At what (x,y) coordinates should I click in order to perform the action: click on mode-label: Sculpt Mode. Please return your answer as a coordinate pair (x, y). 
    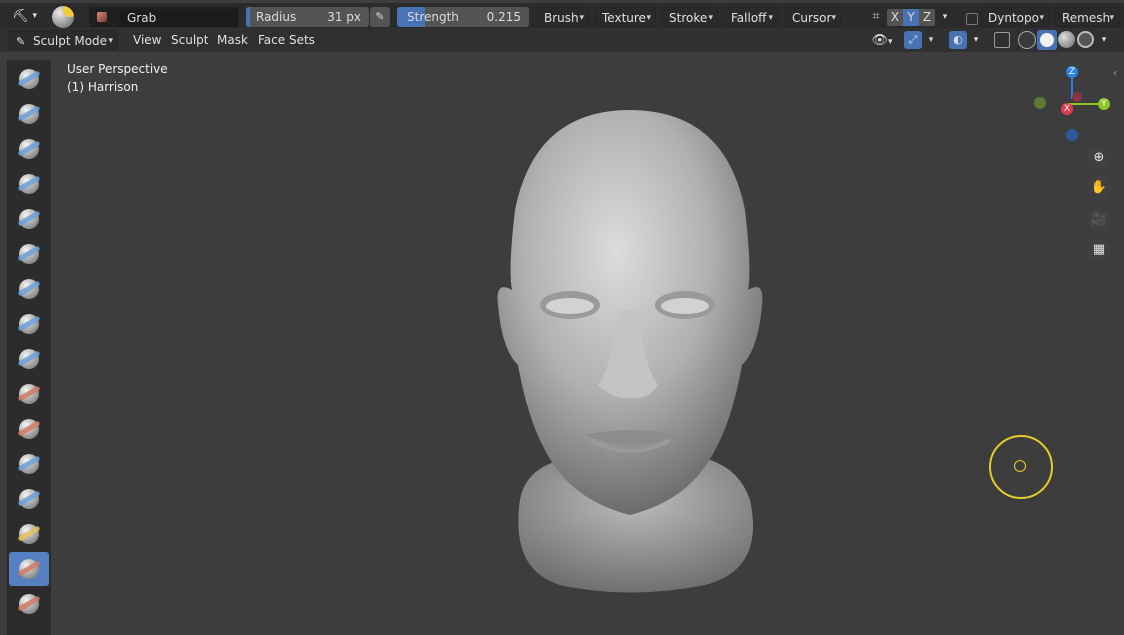
    Looking at the image, I should click on (70, 41).